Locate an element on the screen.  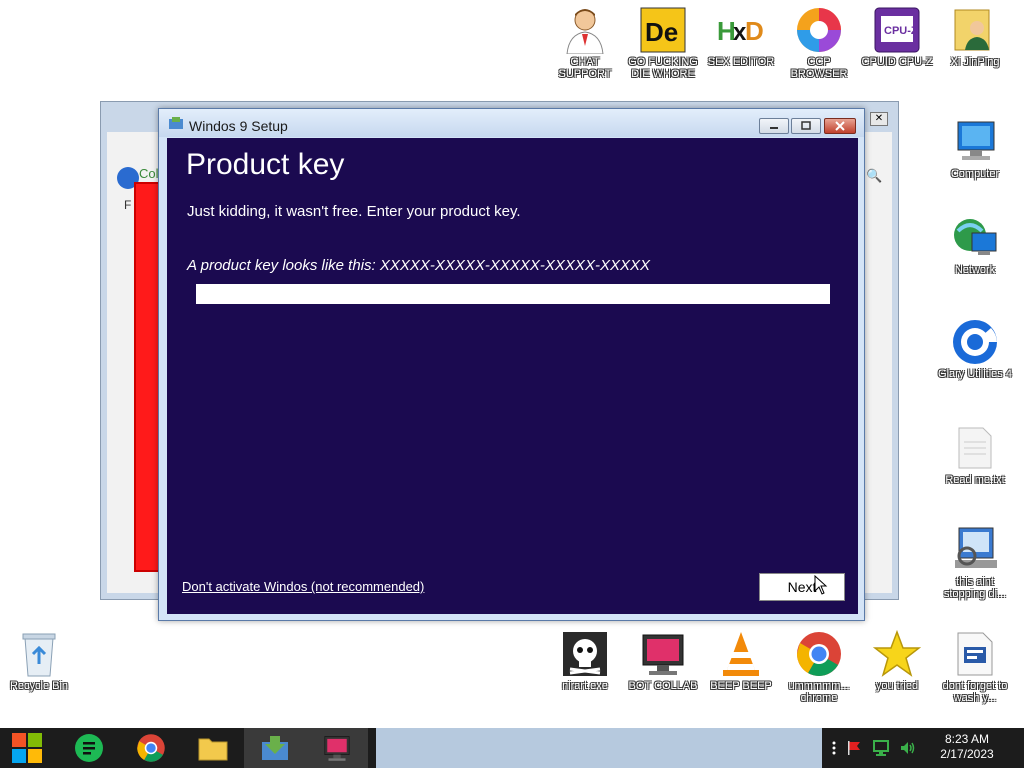
windows-logo-icon is located at coordinates (27, 748).